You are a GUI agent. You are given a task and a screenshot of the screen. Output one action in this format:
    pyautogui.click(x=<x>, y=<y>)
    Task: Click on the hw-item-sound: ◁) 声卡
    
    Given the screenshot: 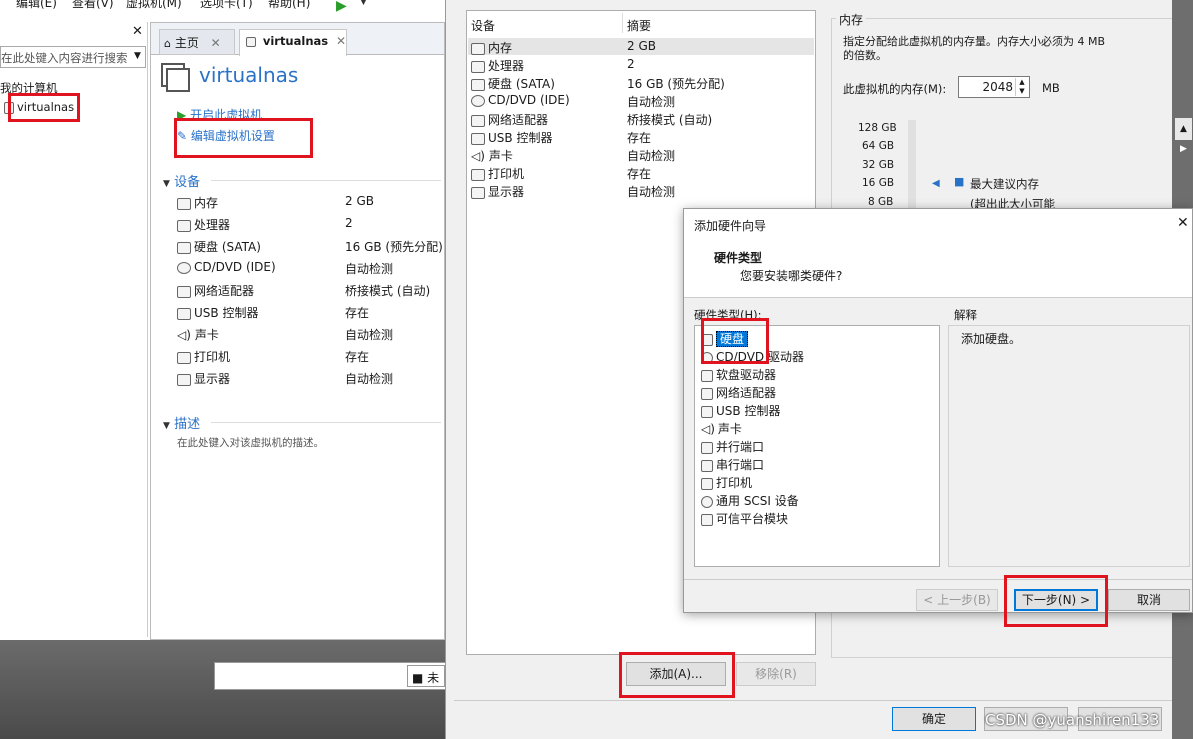 What is the action you would take?
    pyautogui.click(x=721, y=428)
    